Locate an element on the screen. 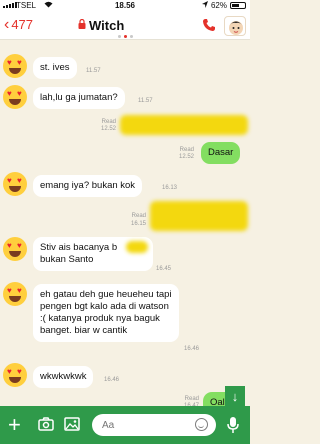 The height and width of the screenshot is (444, 320). avatar is located at coordinates (235, 26).